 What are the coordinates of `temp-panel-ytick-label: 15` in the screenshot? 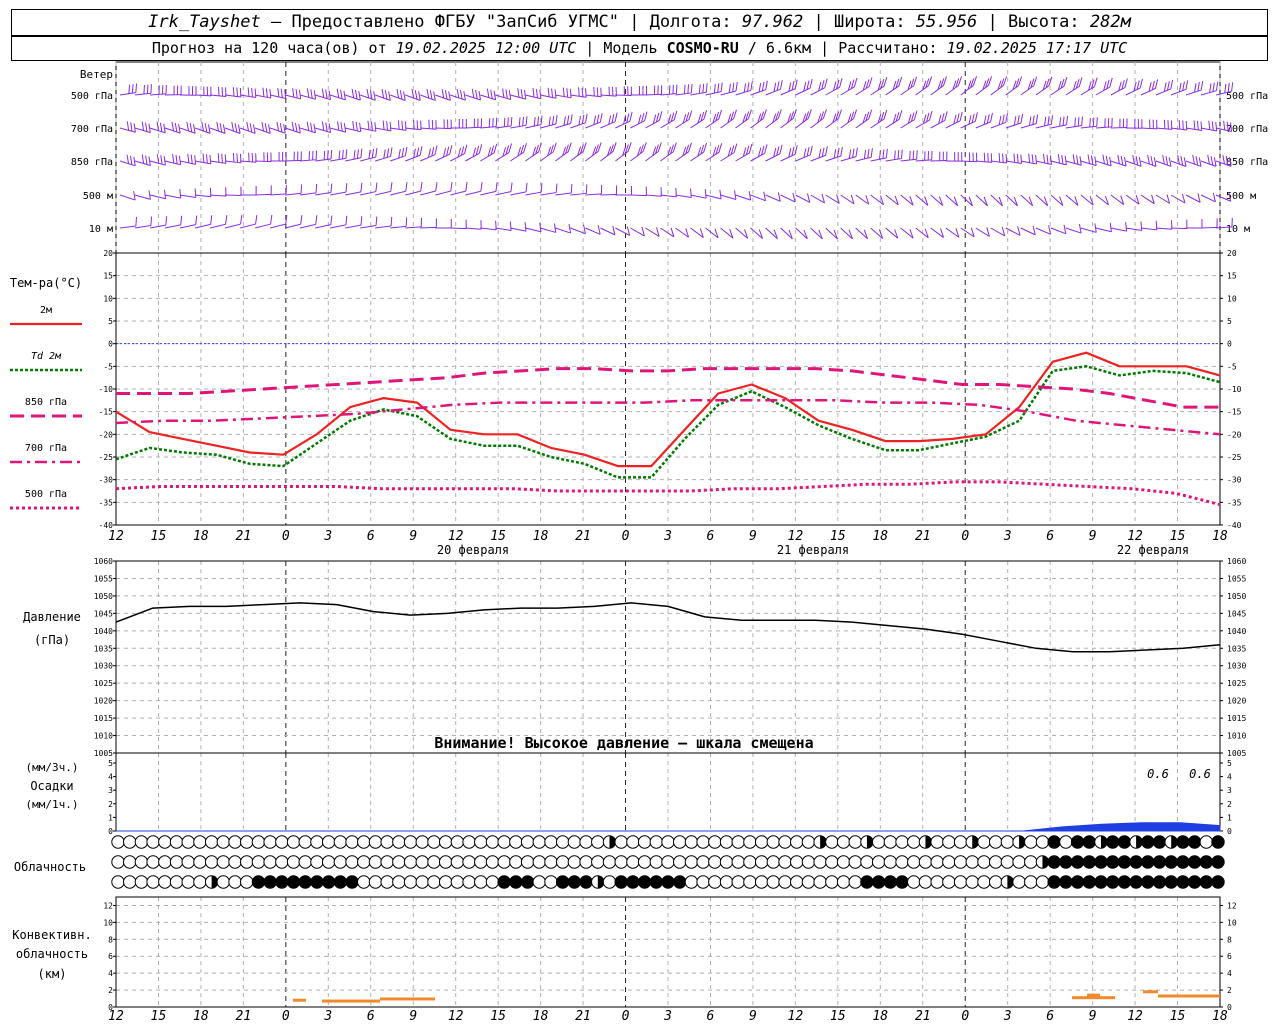 It's located at (108, 276).